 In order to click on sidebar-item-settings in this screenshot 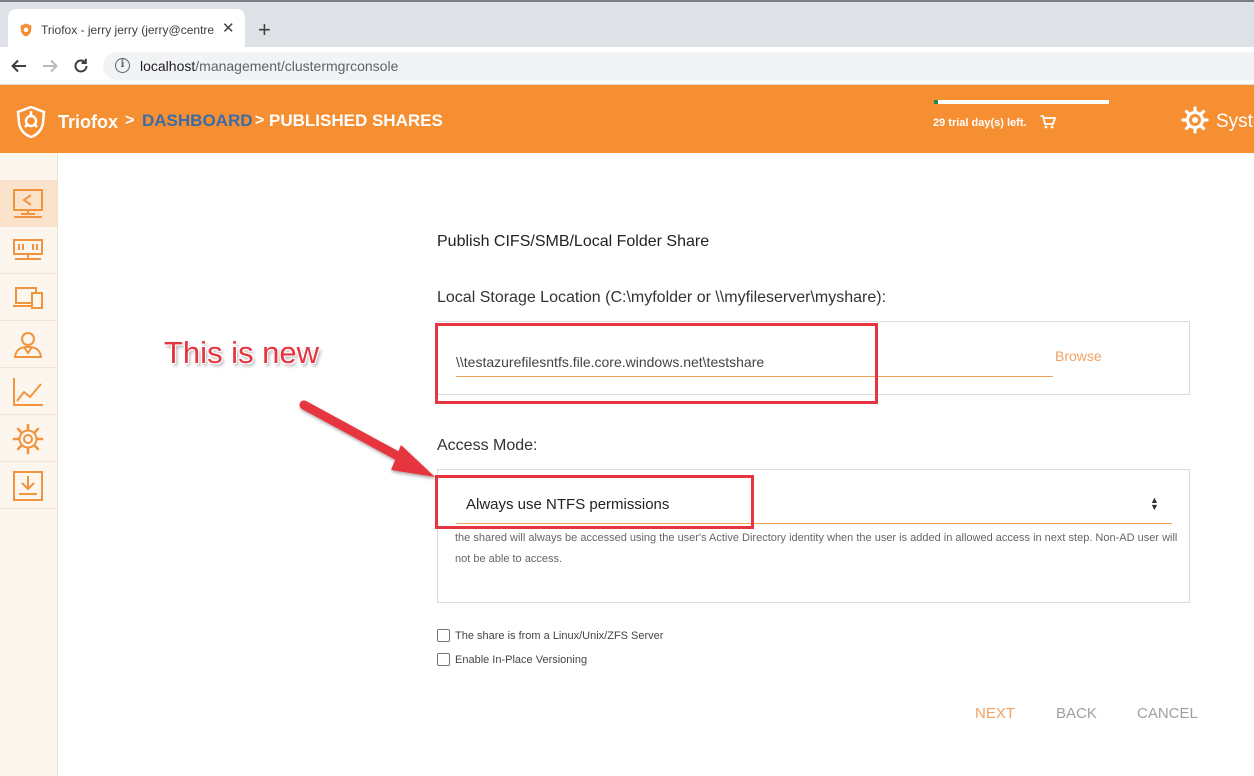, I will do `click(28, 438)`.